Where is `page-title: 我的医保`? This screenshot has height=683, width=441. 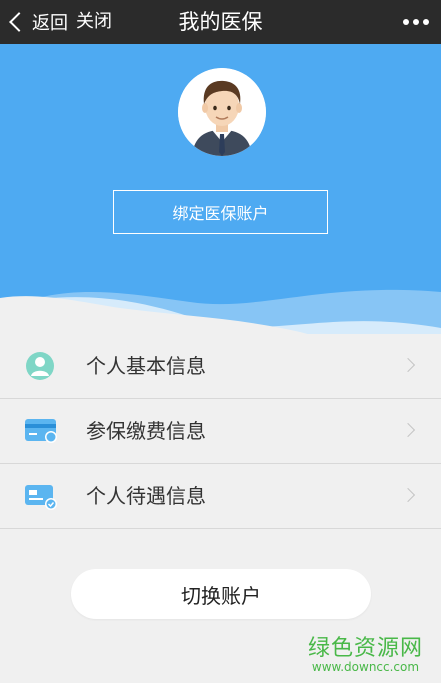
page-title: 我的医保 is located at coordinates (220, 22).